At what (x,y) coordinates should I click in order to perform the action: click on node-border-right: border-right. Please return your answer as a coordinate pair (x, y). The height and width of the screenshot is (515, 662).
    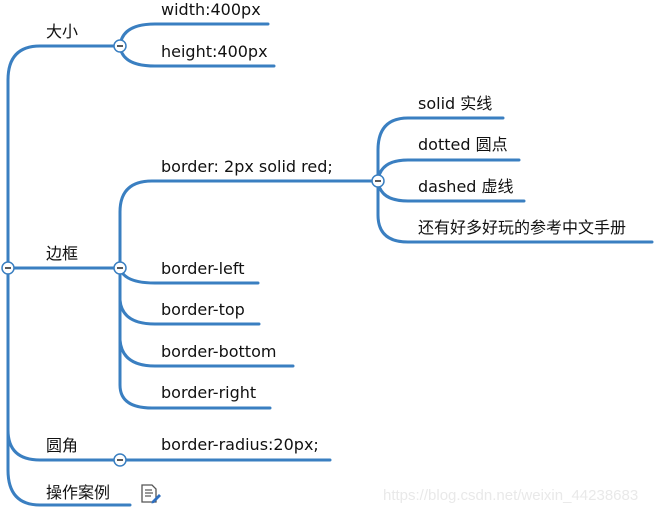
    Looking at the image, I should click on (208, 393).